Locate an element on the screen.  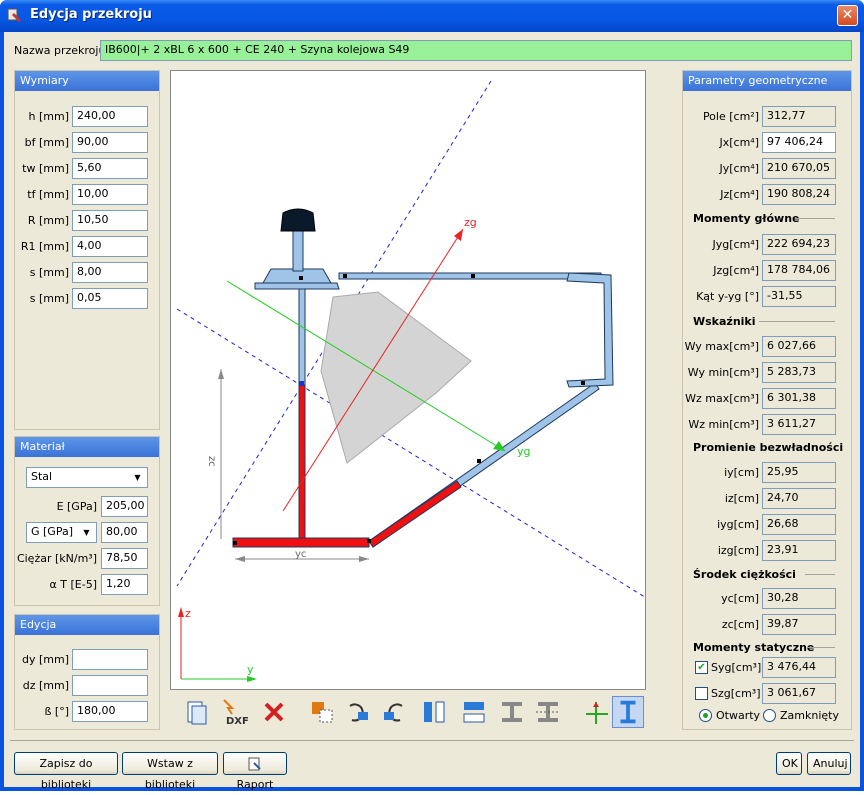
web-lower is located at coordinates (302, 463).